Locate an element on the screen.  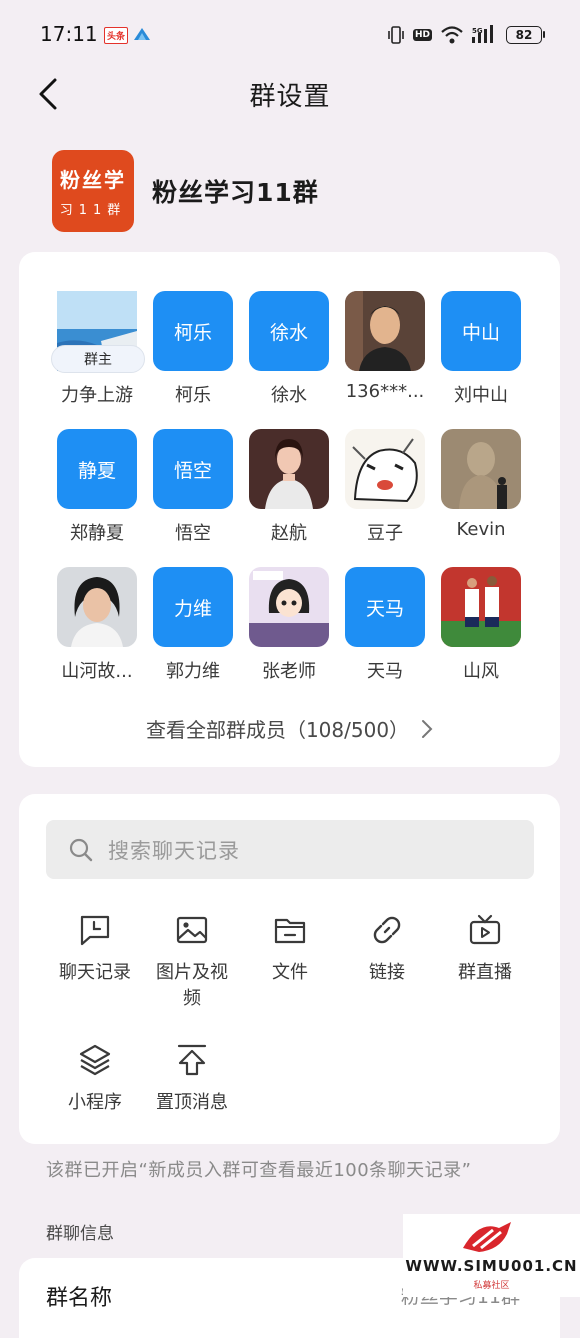
history-notice: 该群已开启“新成员入群可查看最近100条聊天记录” is located at coordinates (259, 1170).